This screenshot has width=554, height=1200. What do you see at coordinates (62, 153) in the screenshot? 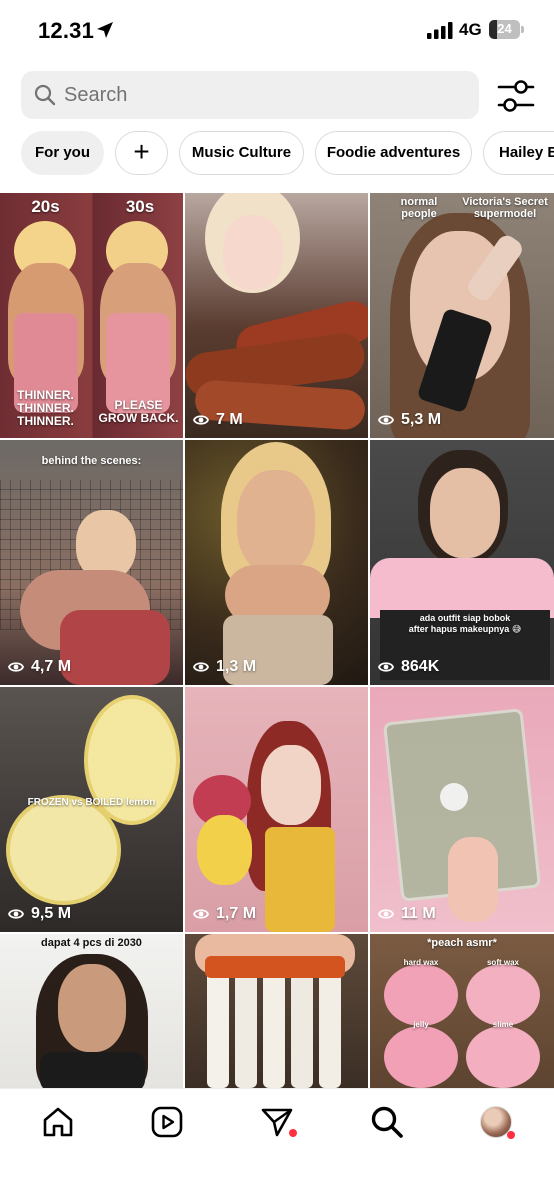
I see `chip-for-you: For you` at bounding box center [62, 153].